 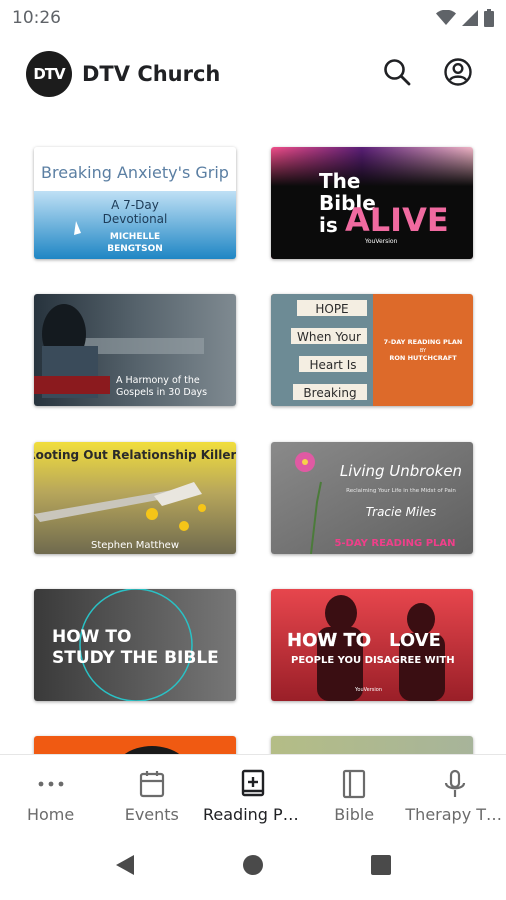 What do you see at coordinates (415, 640) in the screenshot?
I see `plan-8-line-1b: LOVE` at bounding box center [415, 640].